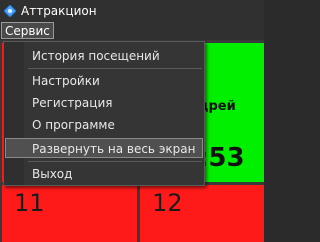 The width and height of the screenshot is (320, 242). I want to click on menu-item-visit-history: История посещений, so click(104, 56).